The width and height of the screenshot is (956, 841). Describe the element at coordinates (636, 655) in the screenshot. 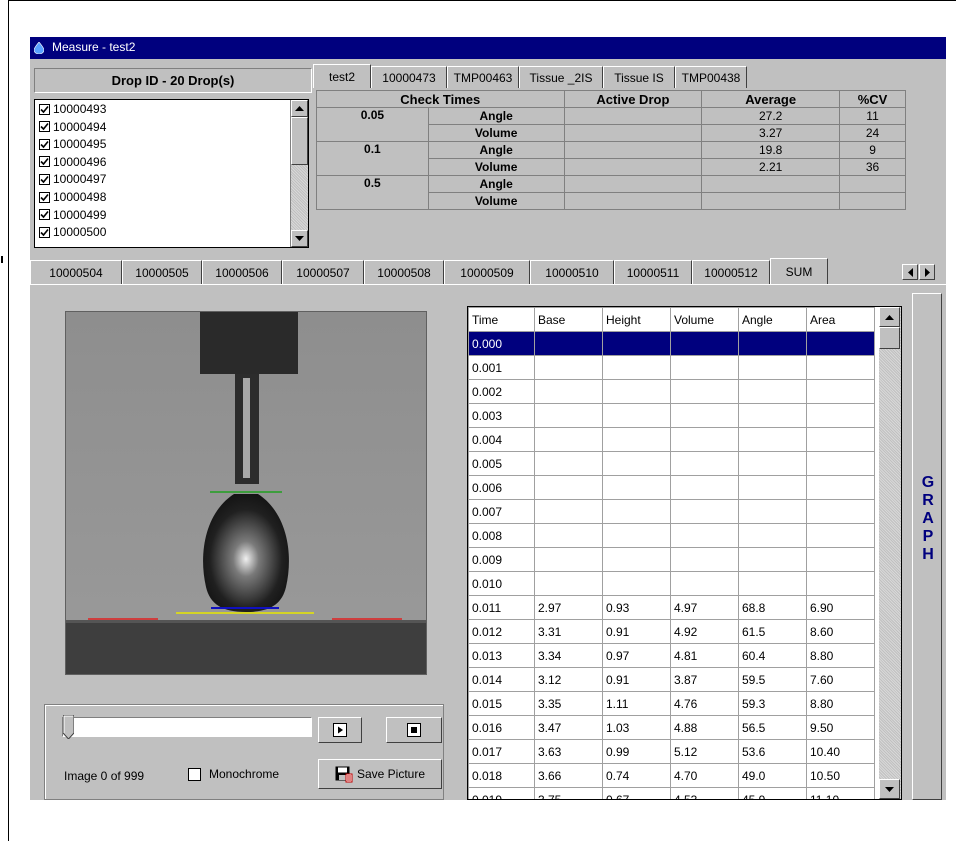

I see `cell-height: 0.97` at that location.